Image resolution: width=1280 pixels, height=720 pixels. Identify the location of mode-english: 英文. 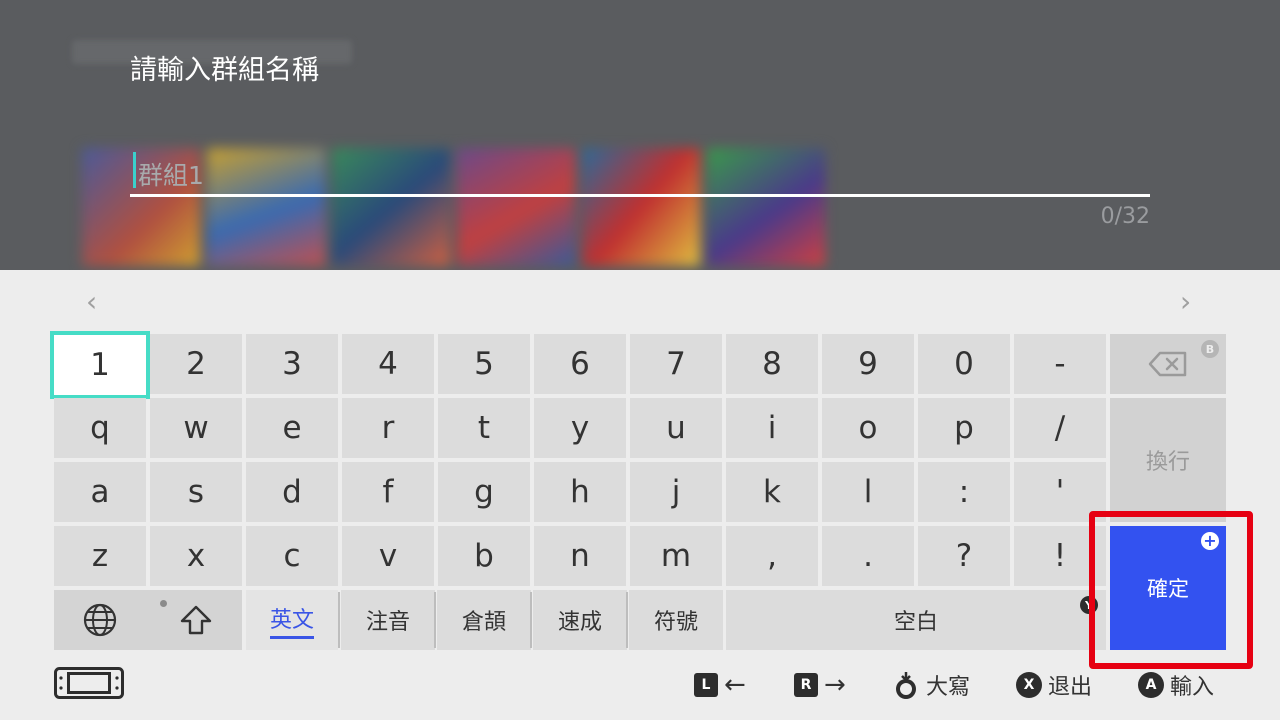
(292, 620).